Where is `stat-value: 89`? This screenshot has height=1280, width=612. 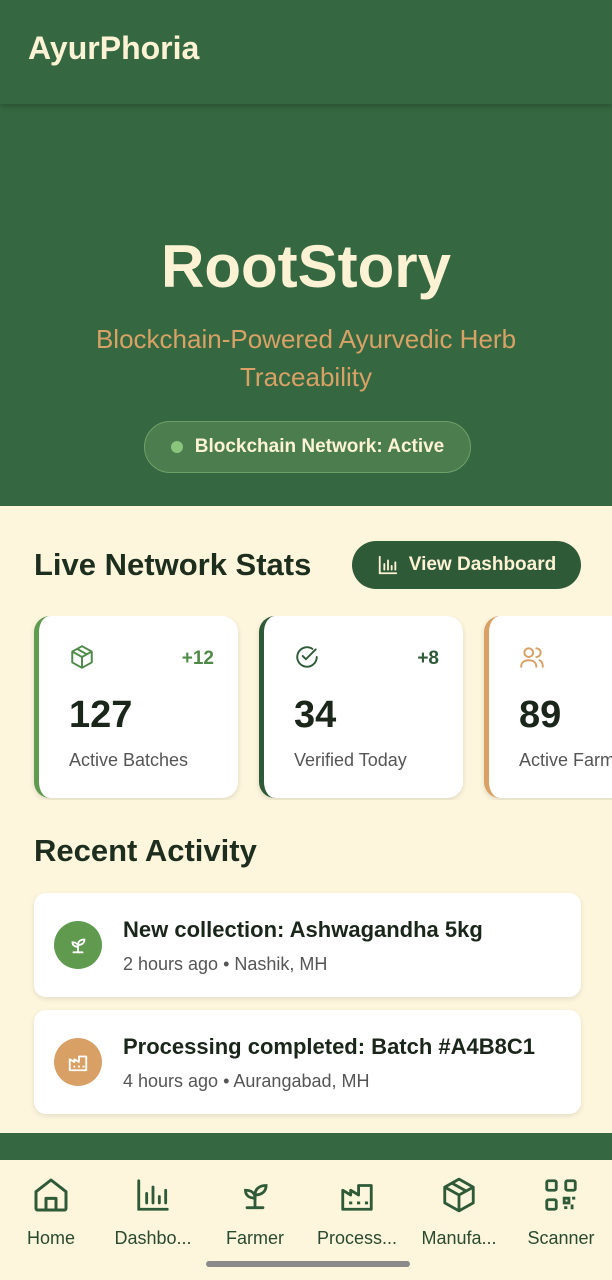
stat-value: 89 is located at coordinates (540, 715).